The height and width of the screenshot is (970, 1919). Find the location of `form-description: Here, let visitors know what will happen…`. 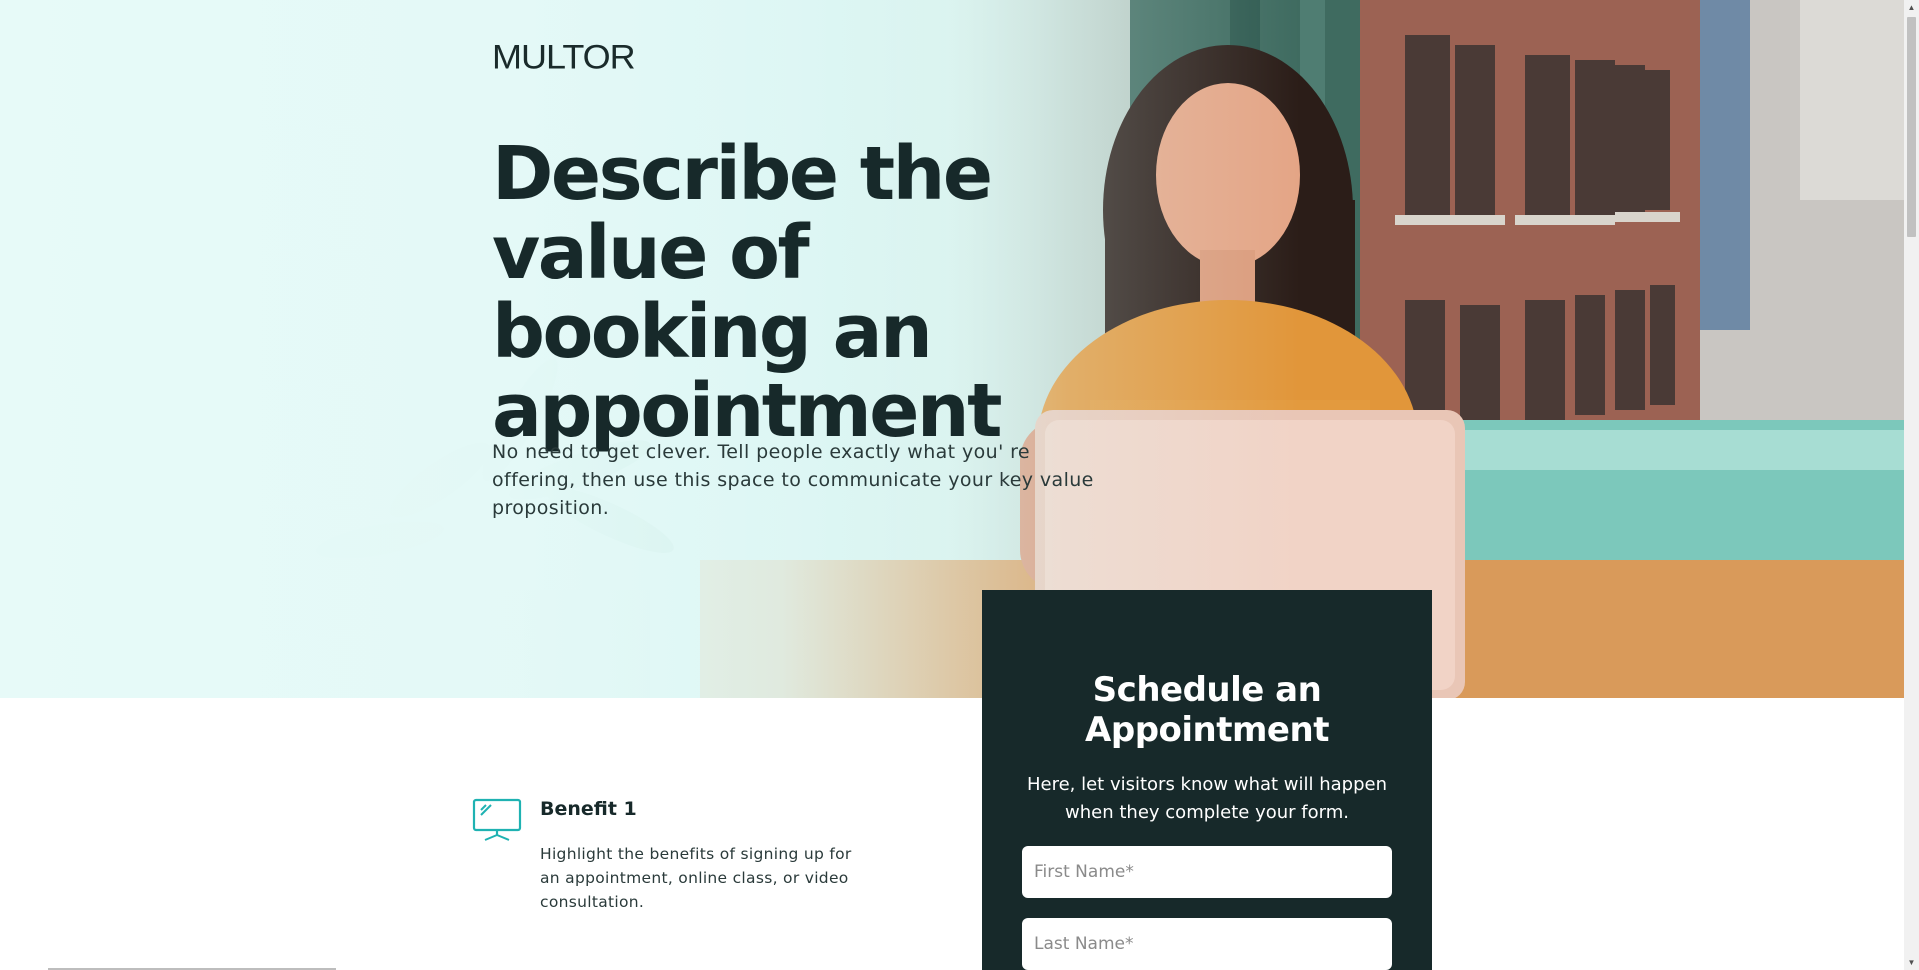

form-description: Here, let visitors know what will happen… is located at coordinates (1207, 798).